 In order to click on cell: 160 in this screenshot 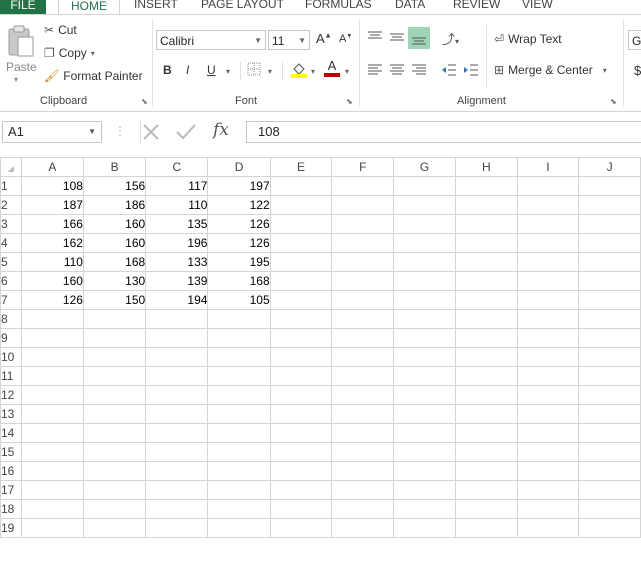, I will do `click(52, 281)`.